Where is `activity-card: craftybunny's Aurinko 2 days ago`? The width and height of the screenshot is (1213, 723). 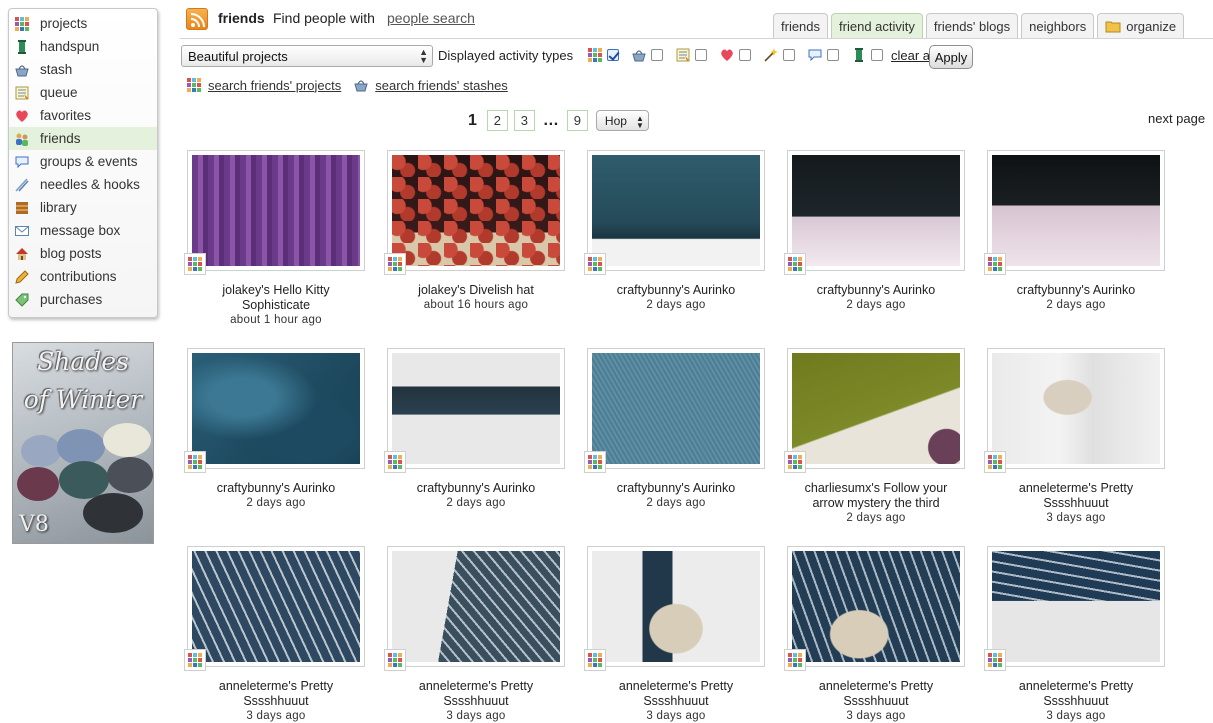 activity-card: craftybunny's Aurinko 2 days ago is located at coordinates (1075, 231).